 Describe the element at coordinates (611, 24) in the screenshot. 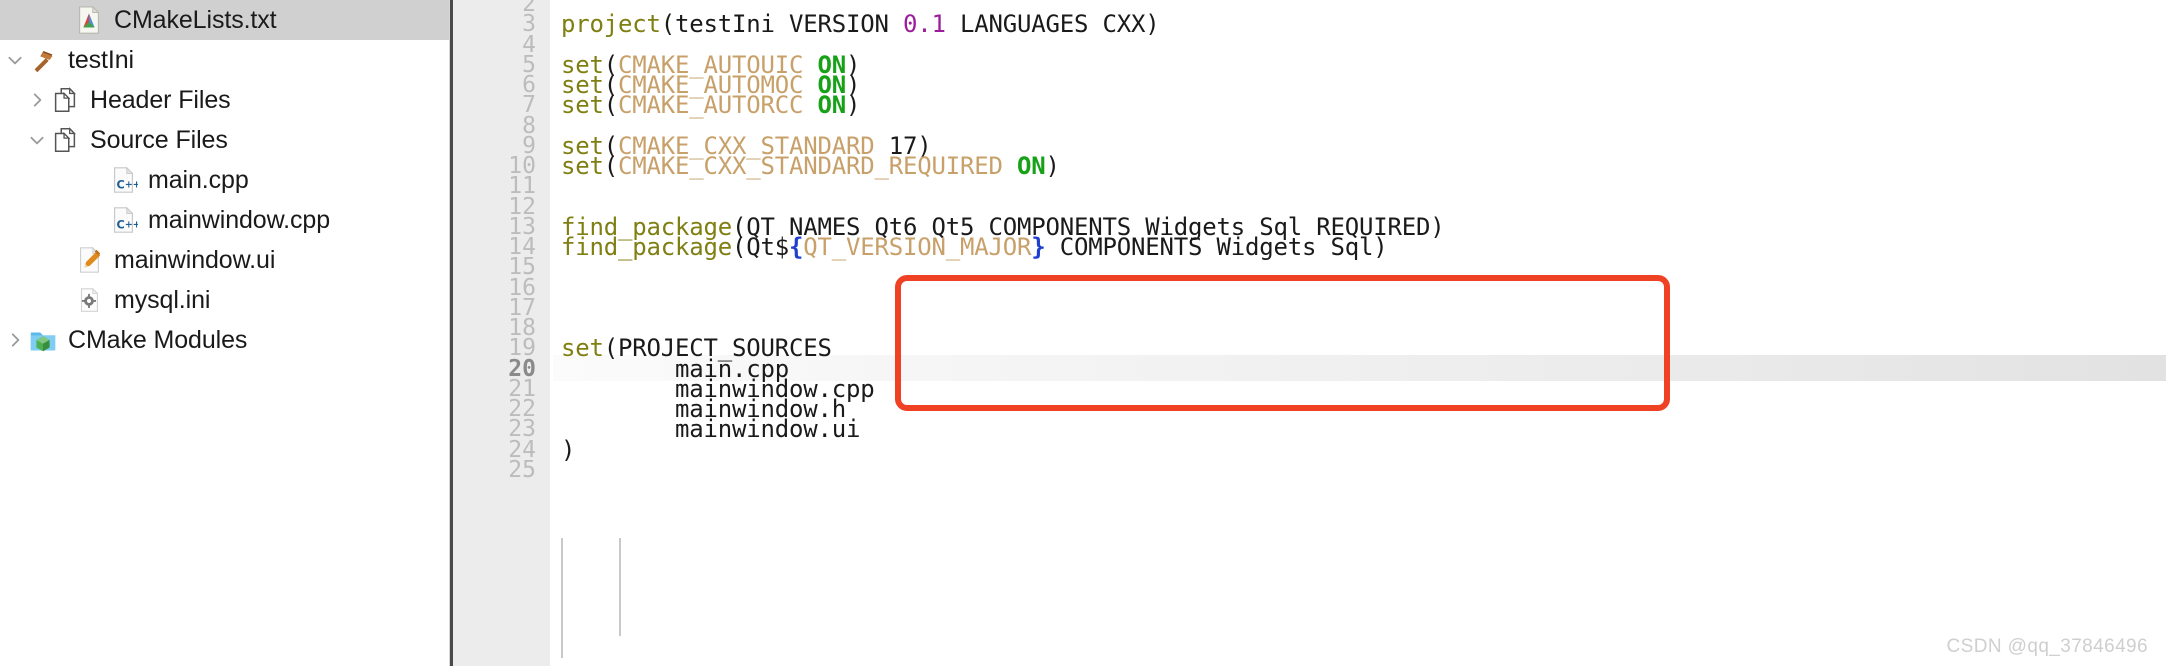

I see `code-token-cmd: project` at that location.